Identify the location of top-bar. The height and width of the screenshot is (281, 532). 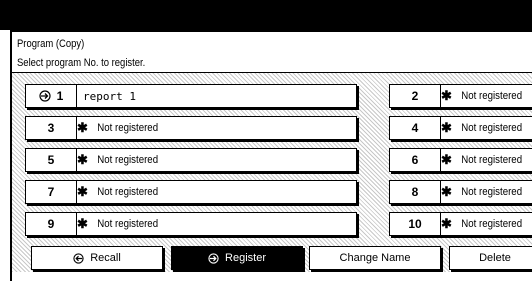
(266, 15).